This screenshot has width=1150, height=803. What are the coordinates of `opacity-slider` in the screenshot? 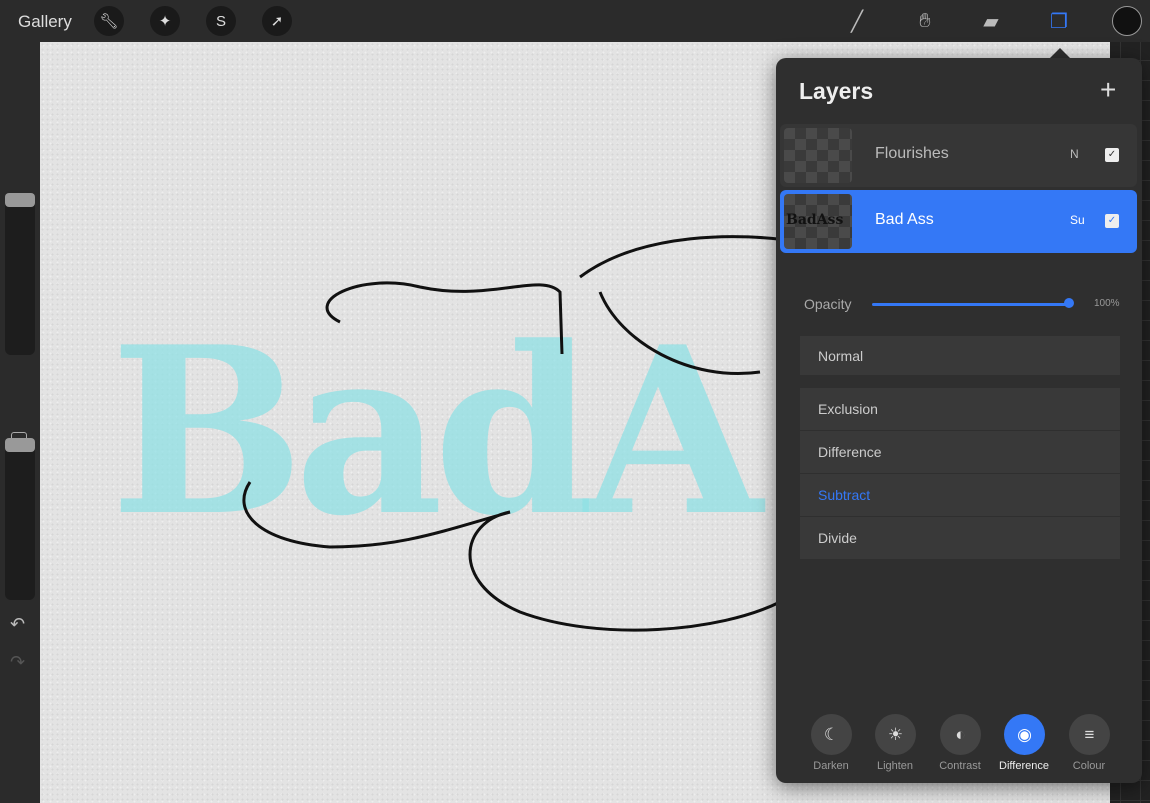 It's located at (970, 304).